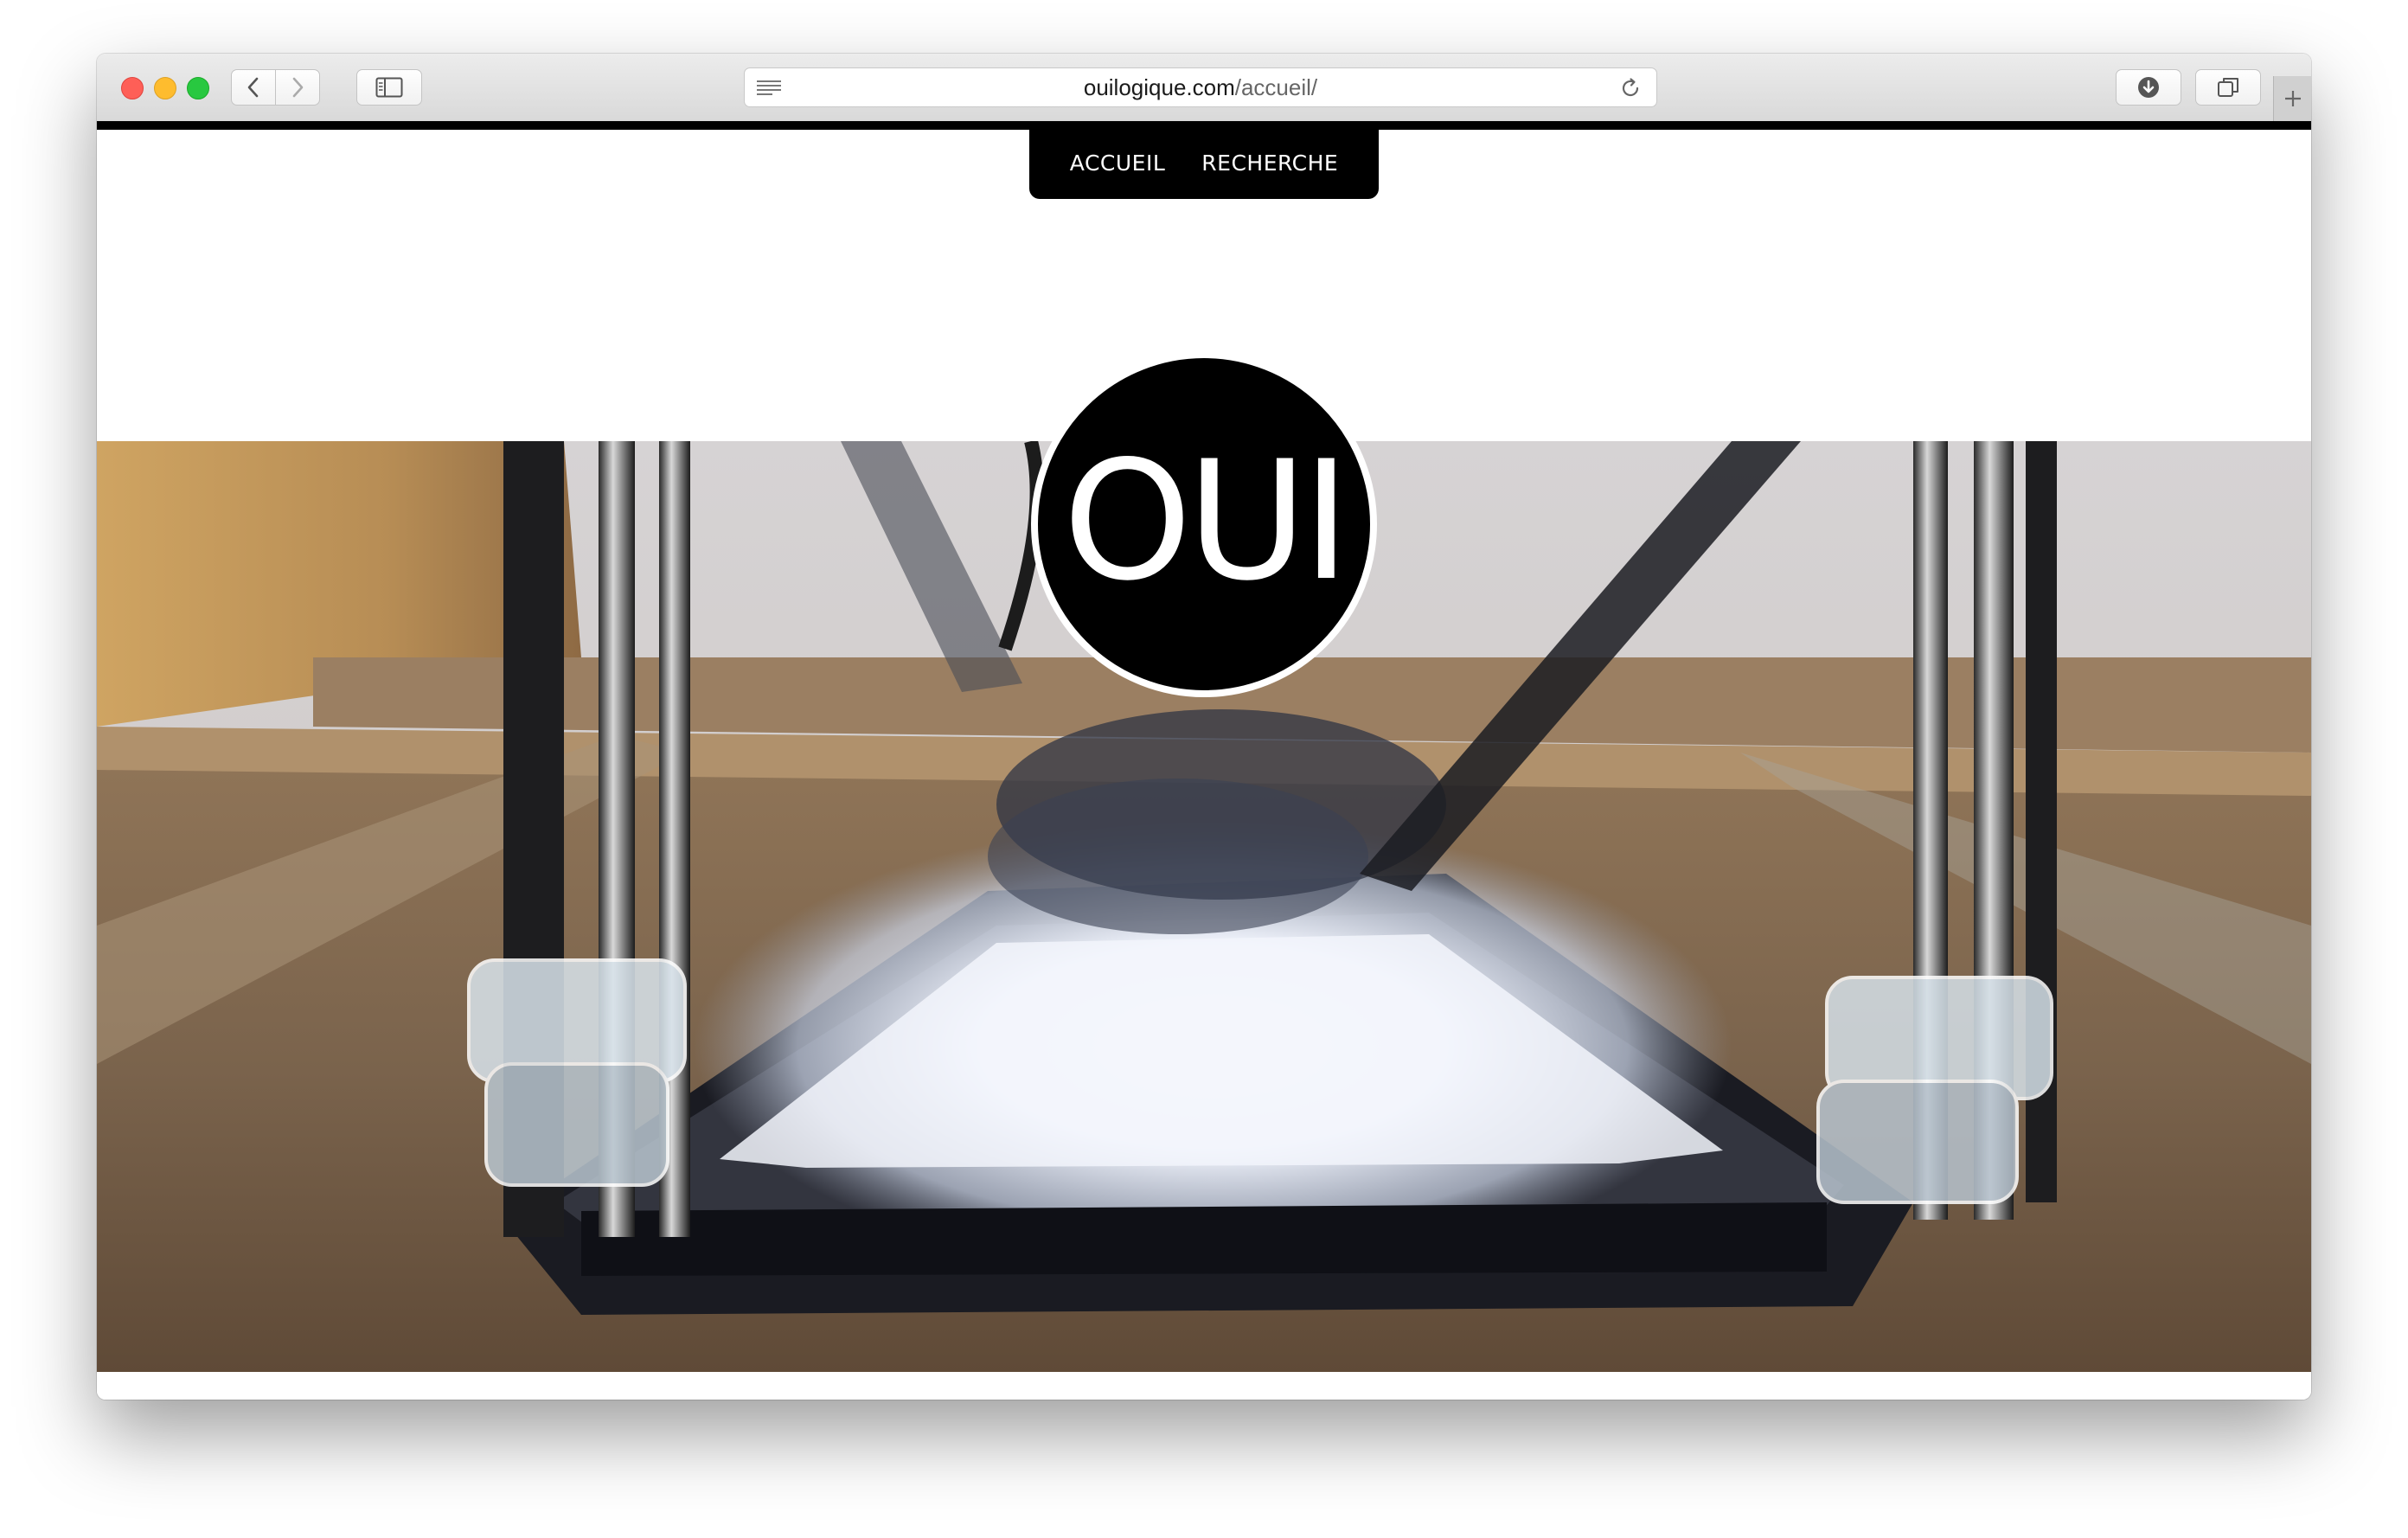  I want to click on downloads-button, so click(2148, 88).